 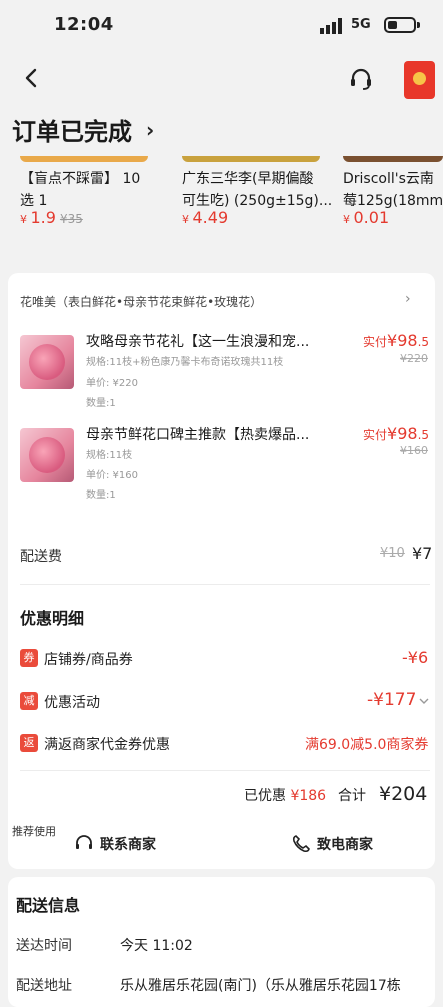 What do you see at coordinates (260, 986) in the screenshot?
I see `delivery-address: 乐从雅居乐花园(南门)（乐从雅居乐花园17栋` at bounding box center [260, 986].